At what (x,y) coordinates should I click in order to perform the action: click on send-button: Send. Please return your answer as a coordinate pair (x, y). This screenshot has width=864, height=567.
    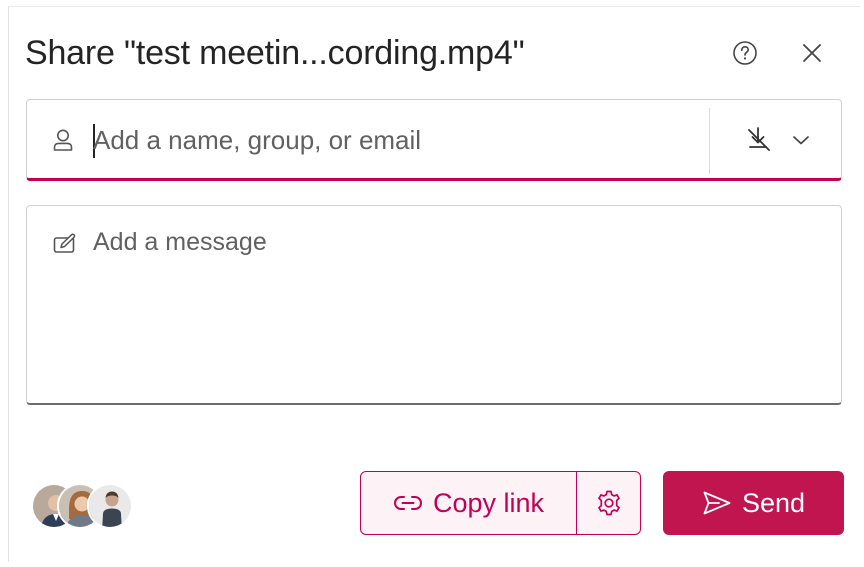
    Looking at the image, I should click on (753, 503).